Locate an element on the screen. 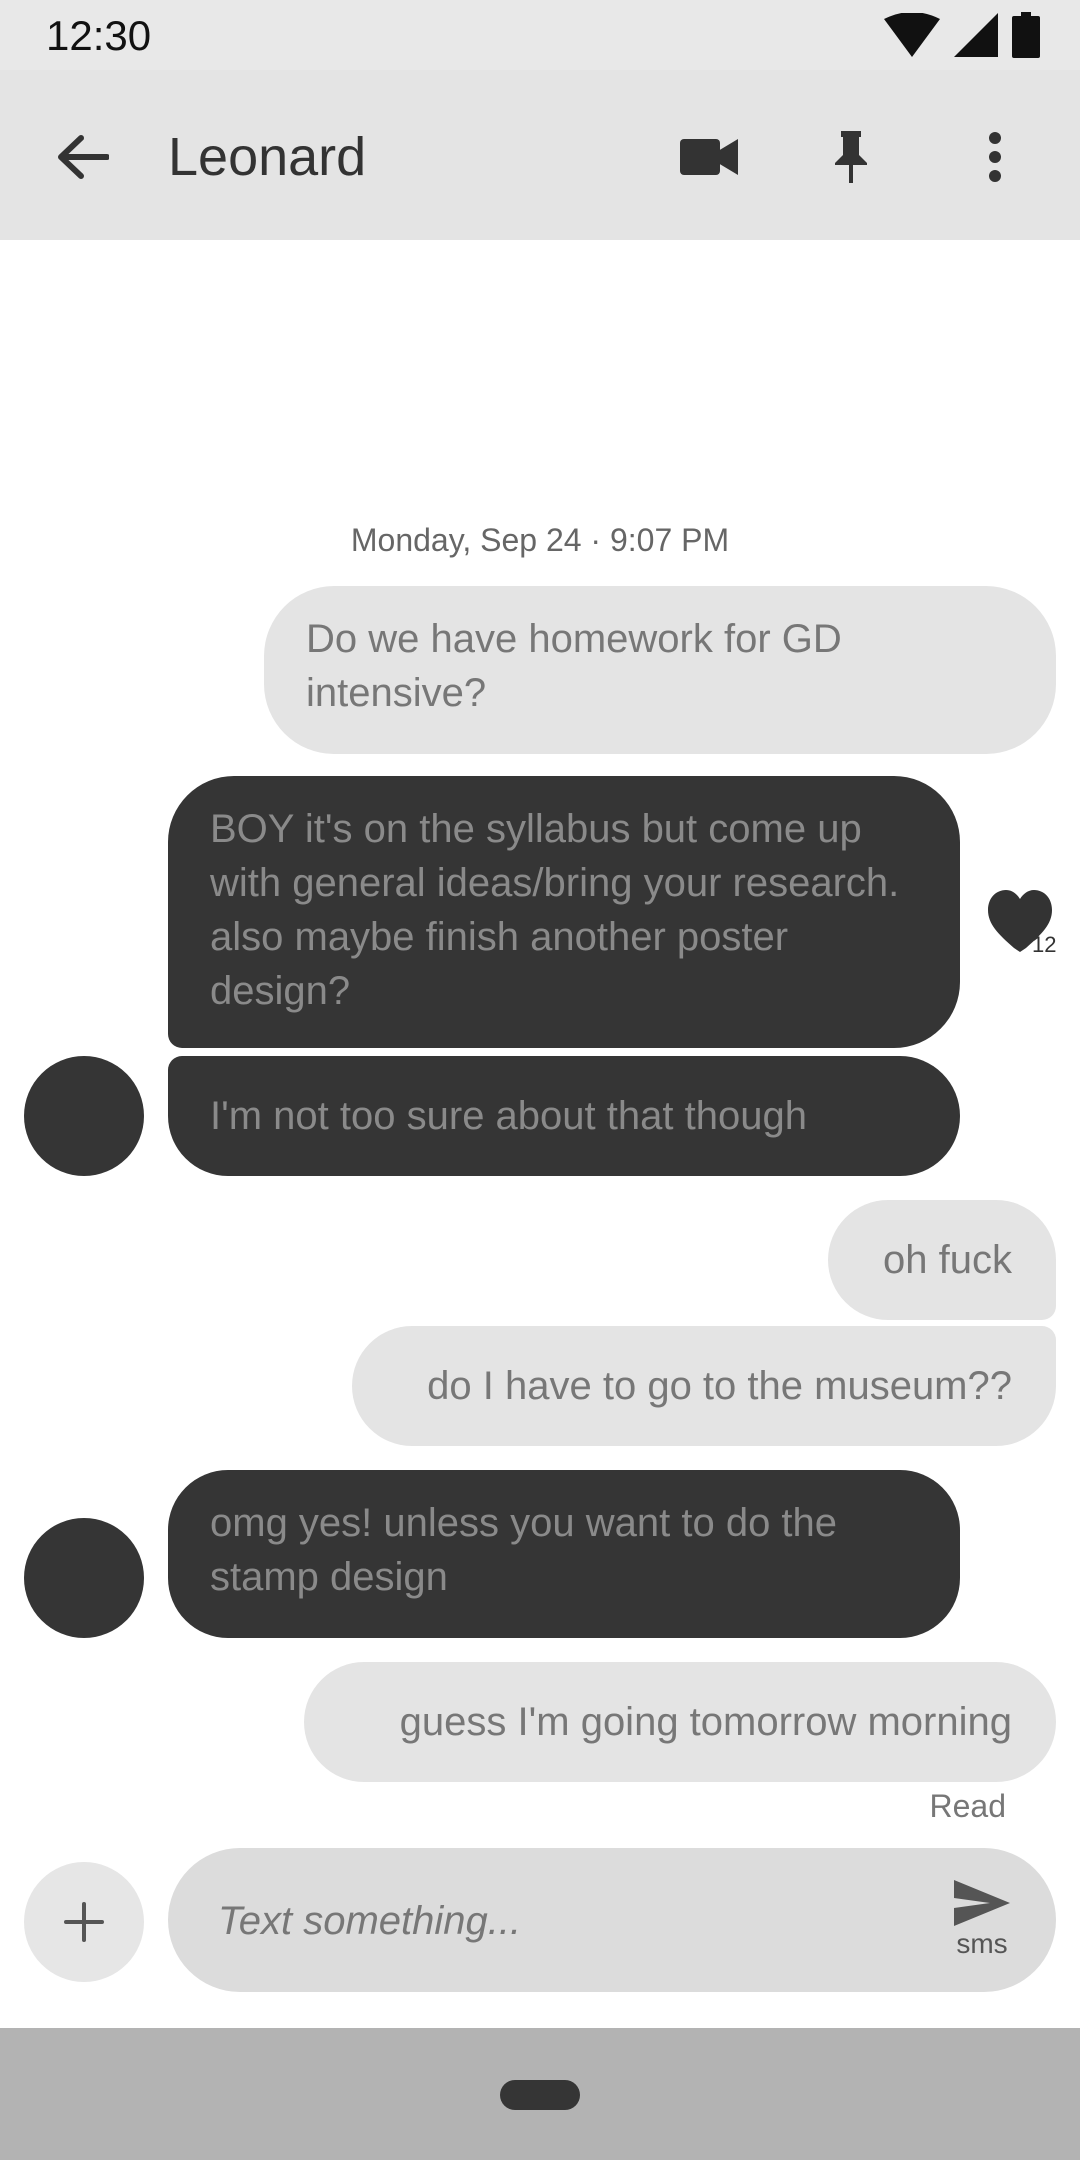  message-text: do I have to go to the museum?? is located at coordinates (719, 1386).